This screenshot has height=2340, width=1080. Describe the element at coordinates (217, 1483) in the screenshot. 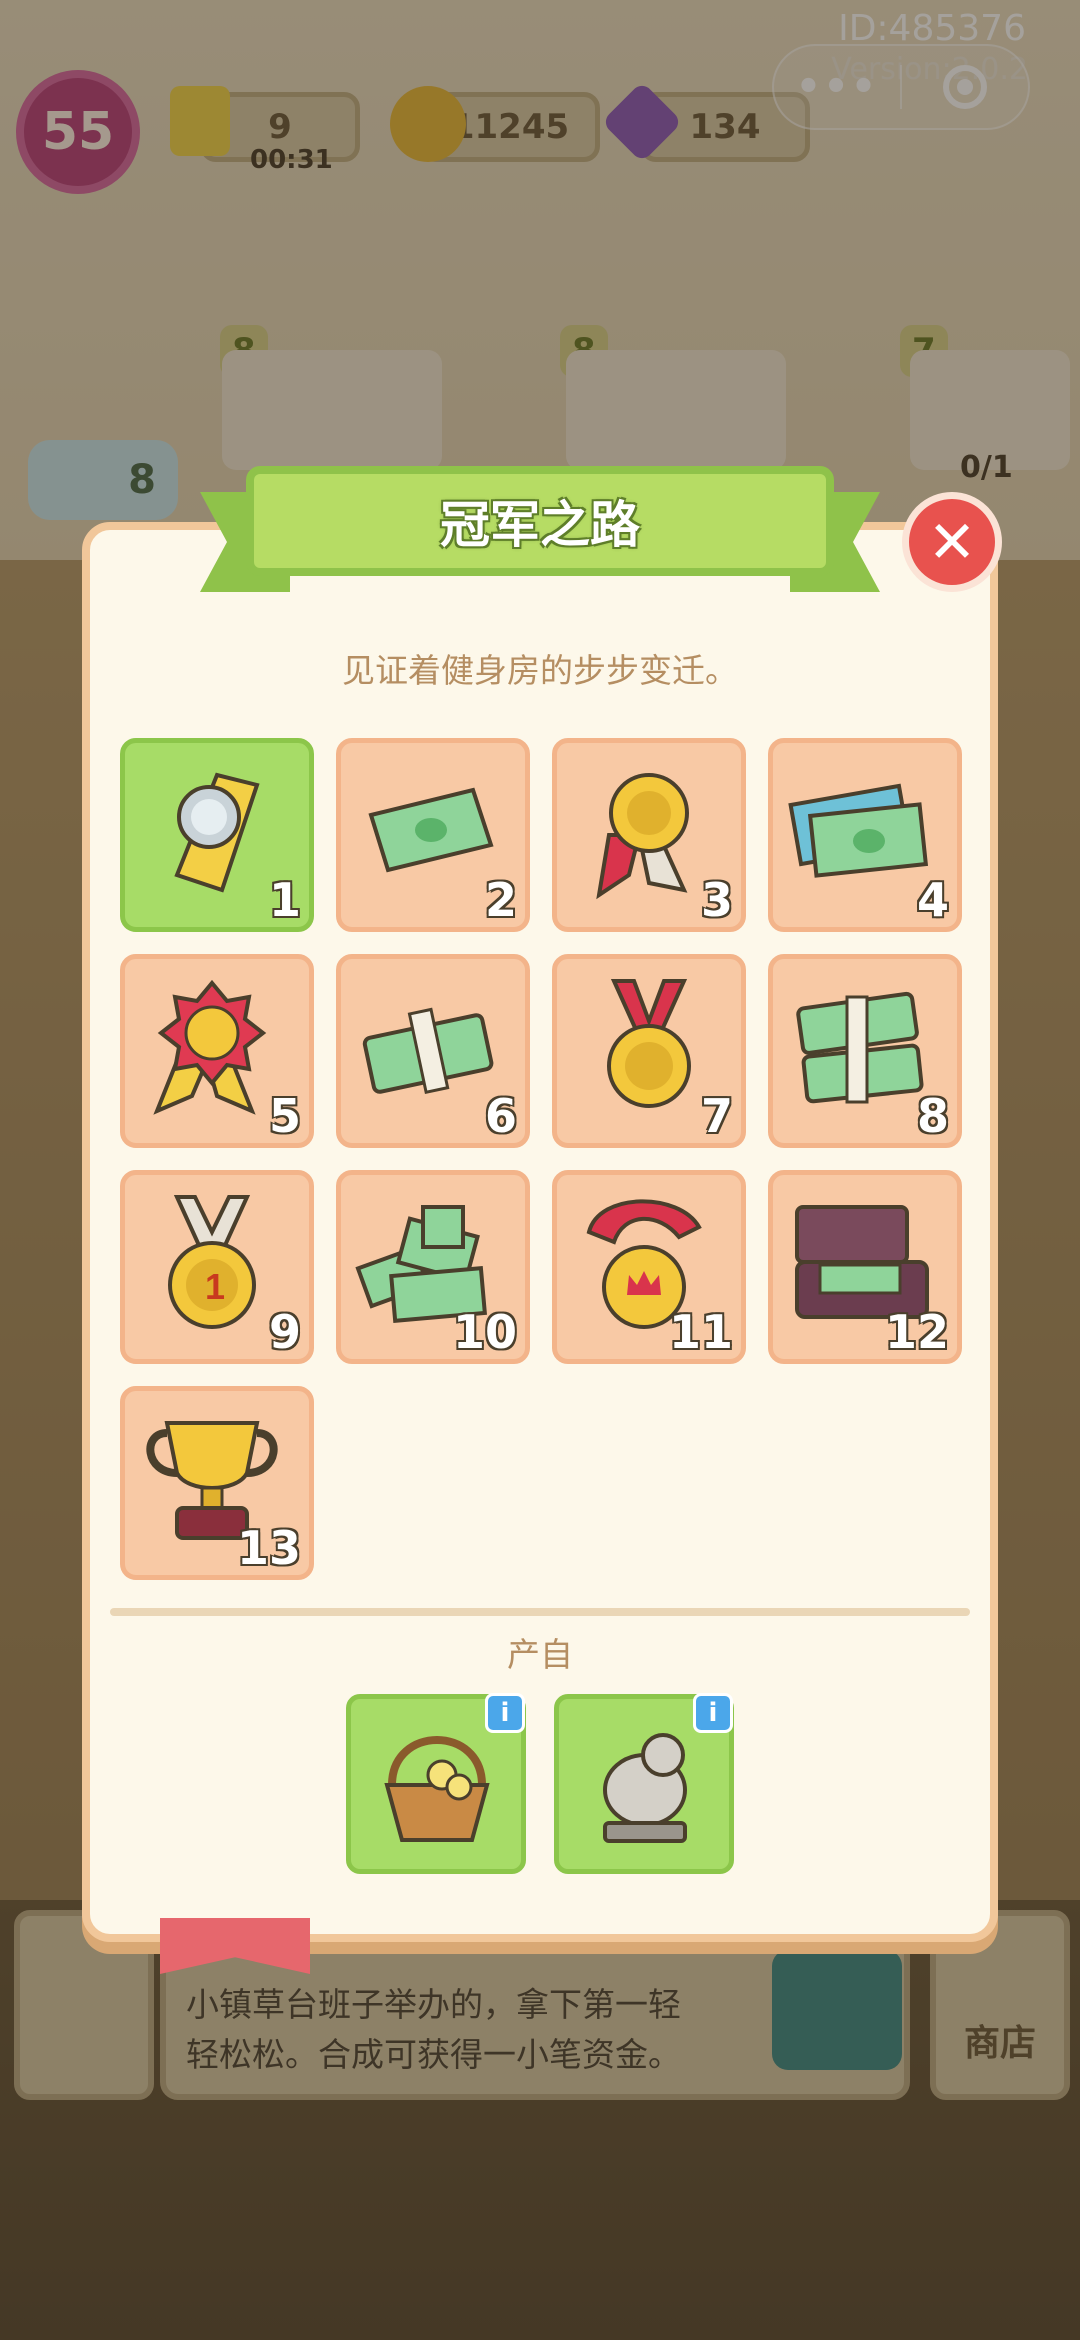

I see `chain-item-13: 13` at that location.